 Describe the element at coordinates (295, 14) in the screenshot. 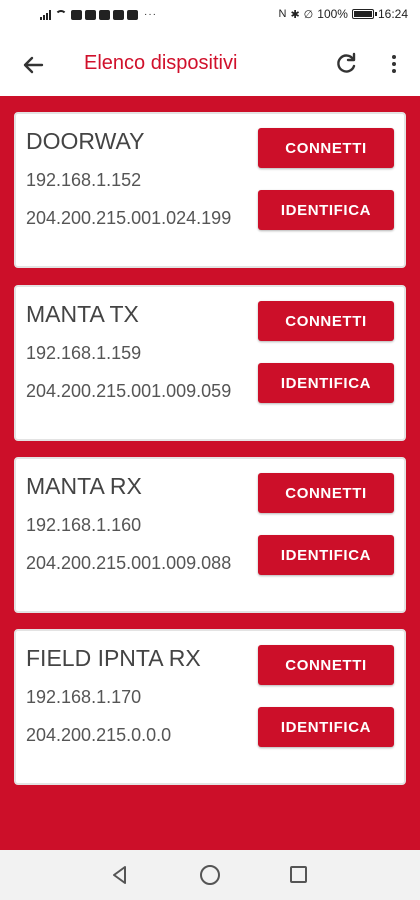

I see `bluetooth-icon: ✱` at that location.